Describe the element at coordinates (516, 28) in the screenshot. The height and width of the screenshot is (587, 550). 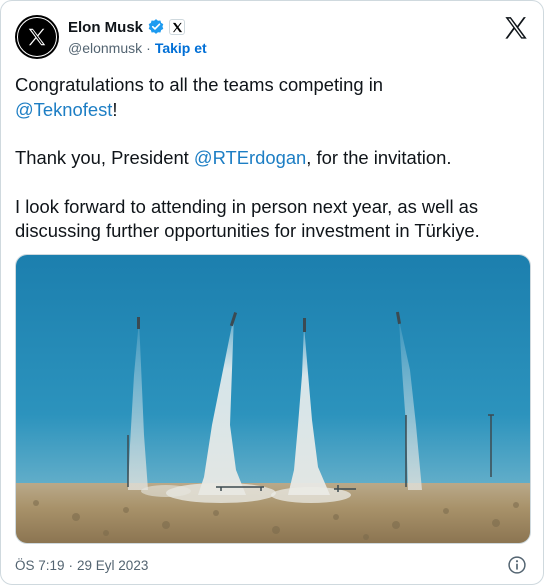
I see `x-brand-icon` at that location.